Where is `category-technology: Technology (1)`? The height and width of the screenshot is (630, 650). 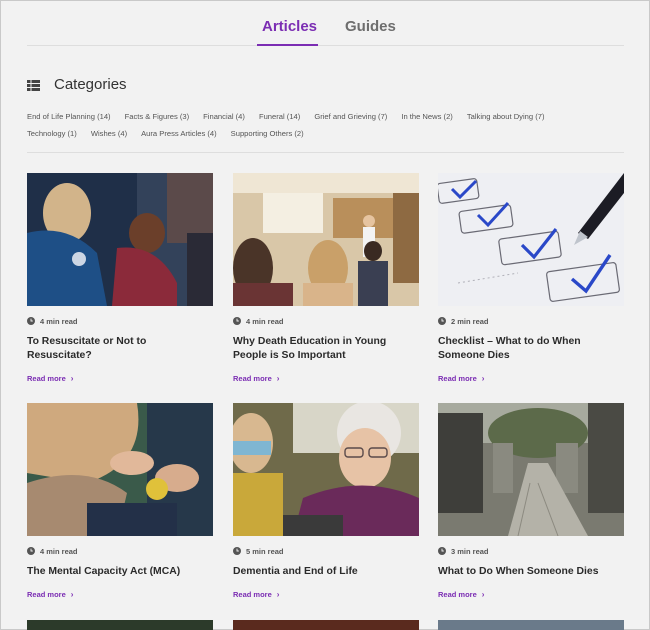 category-technology: Technology (1) is located at coordinates (52, 133).